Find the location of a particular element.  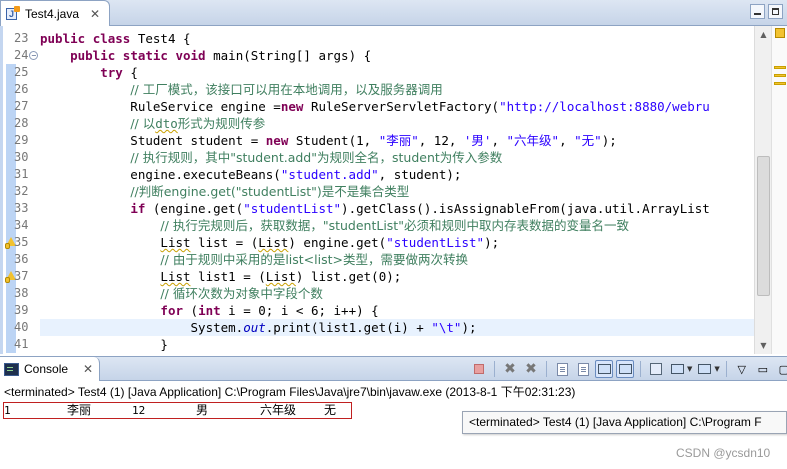

editor-vertical-scrollbar: ▲ ▼ is located at coordinates (762, 190).